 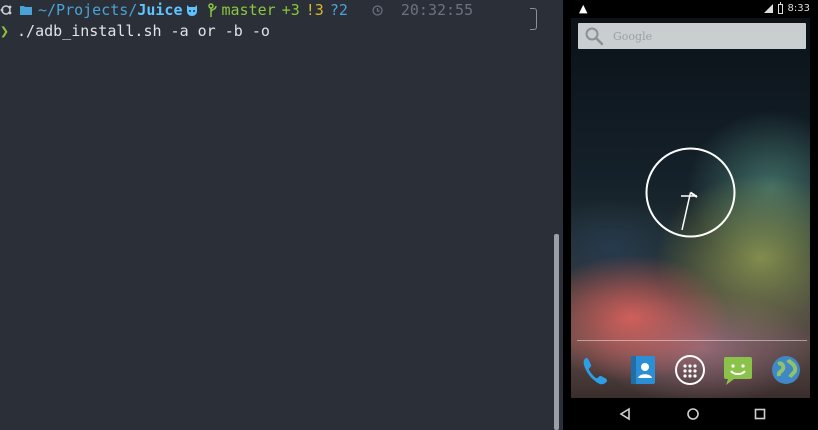 What do you see at coordinates (583, 8) in the screenshot?
I see `warning-icon: ▲` at bounding box center [583, 8].